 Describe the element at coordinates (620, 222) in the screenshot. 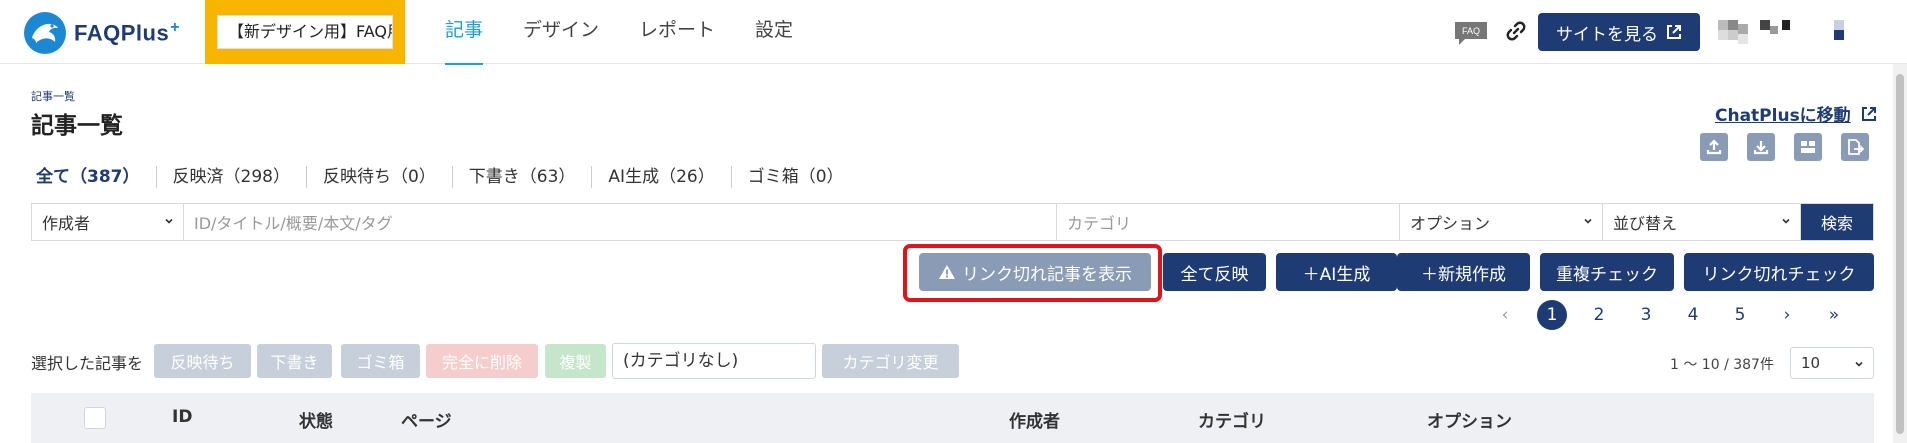

I see `keyword-search-input: ID/タイトル/概要/本文/タグ` at that location.